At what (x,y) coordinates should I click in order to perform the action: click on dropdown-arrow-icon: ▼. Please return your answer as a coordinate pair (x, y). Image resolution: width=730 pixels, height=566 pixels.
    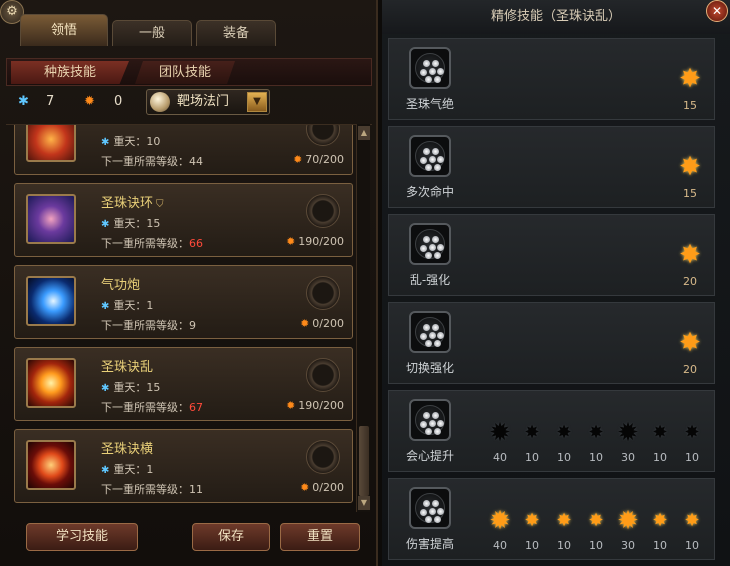
    Looking at the image, I should click on (257, 102).